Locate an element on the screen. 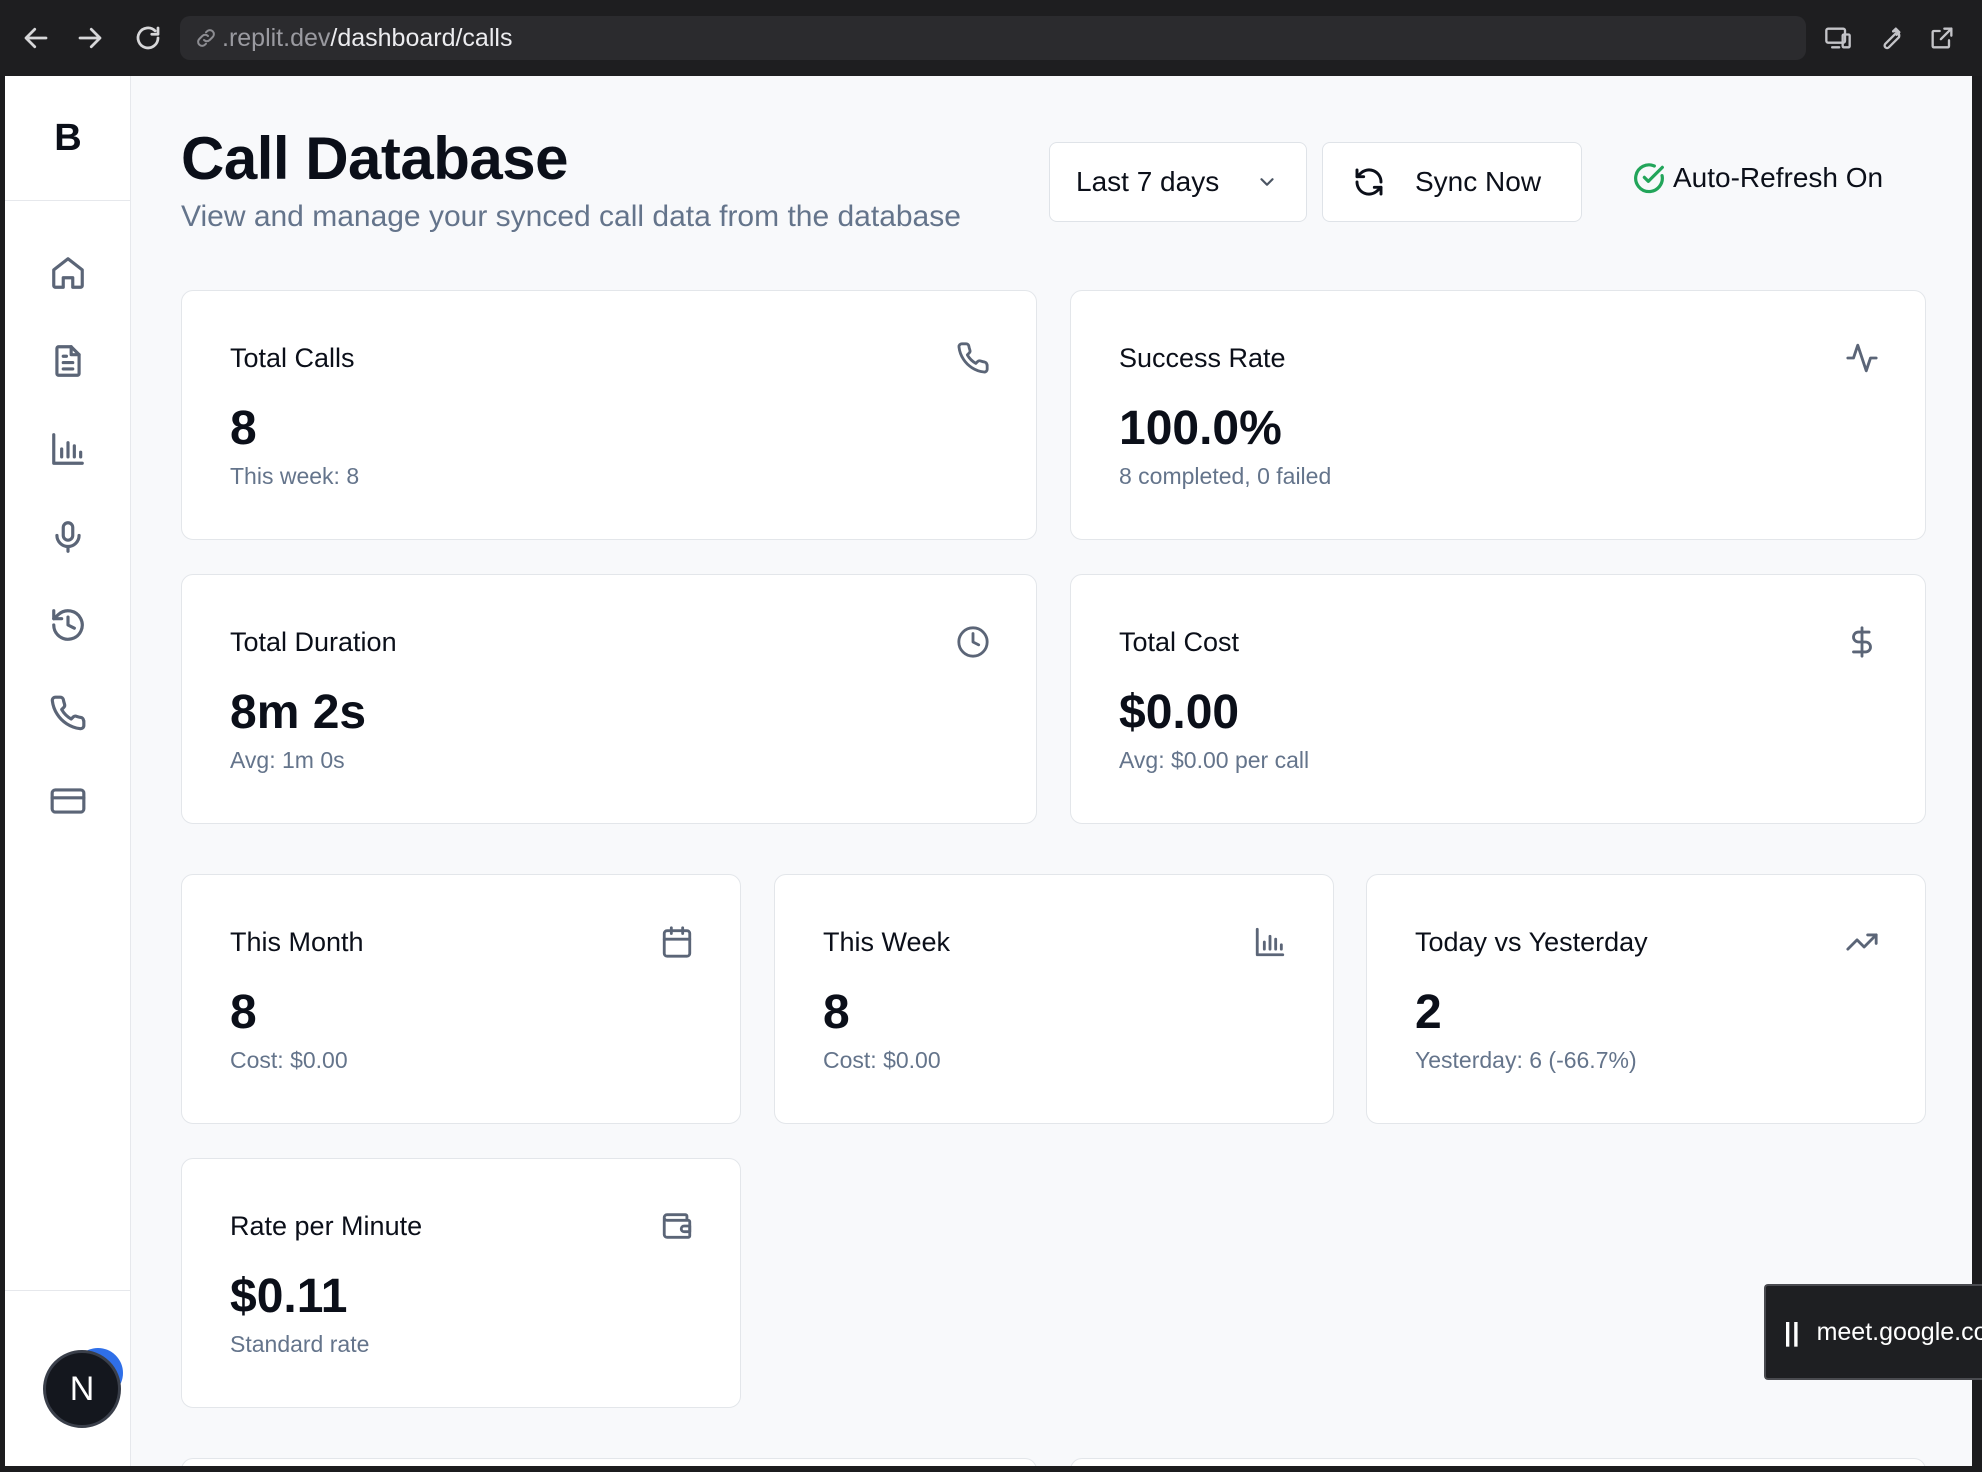  screen-share-toast: || meet.google.com is located at coordinates (1873, 1332).